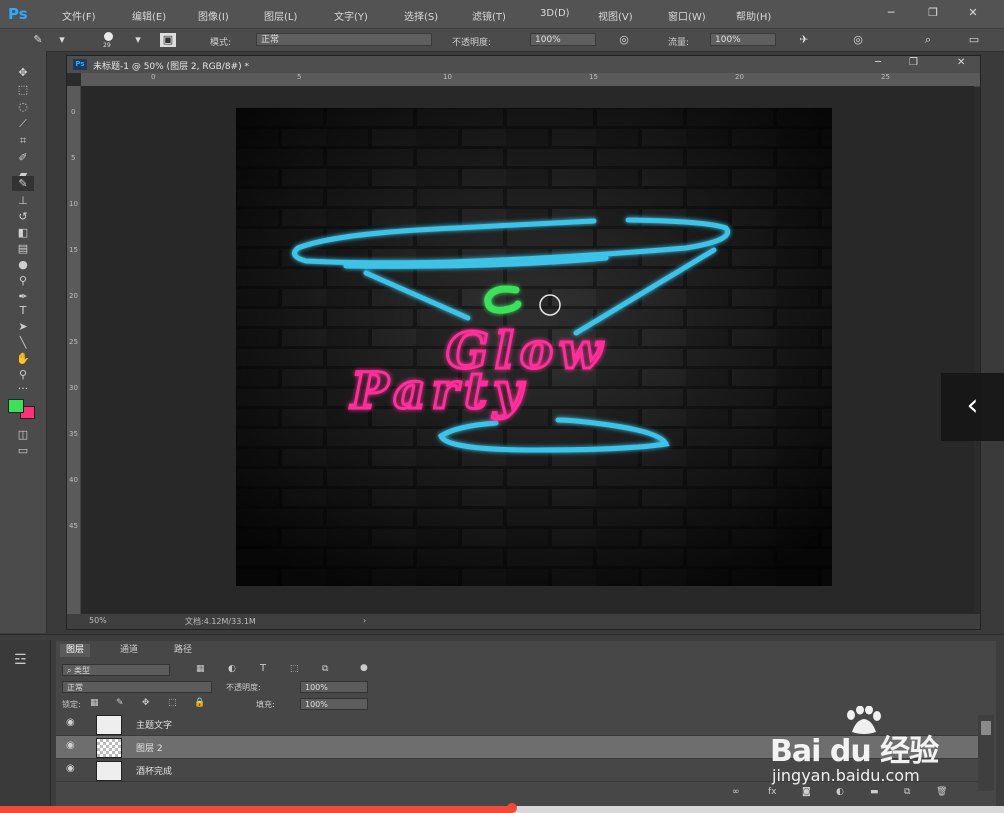  What do you see at coordinates (75, 650) in the screenshot?
I see `tab-layers: 图层` at bounding box center [75, 650].